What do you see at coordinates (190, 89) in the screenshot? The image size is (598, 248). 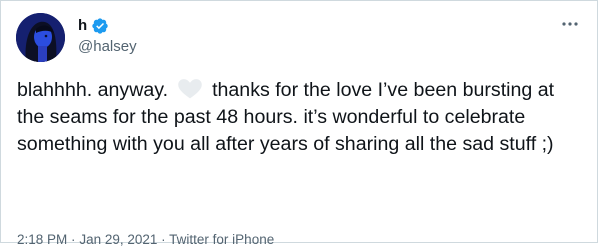 I see `white-heart-emoji-icon` at bounding box center [190, 89].